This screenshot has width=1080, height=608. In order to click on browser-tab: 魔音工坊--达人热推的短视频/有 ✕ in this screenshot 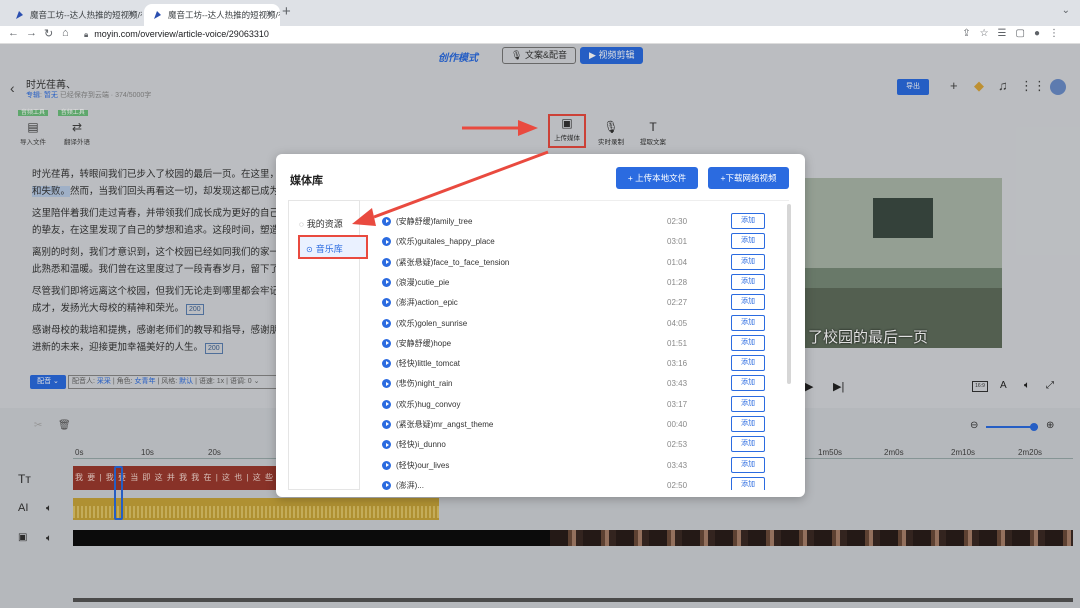, I will do `click(74, 15)`.